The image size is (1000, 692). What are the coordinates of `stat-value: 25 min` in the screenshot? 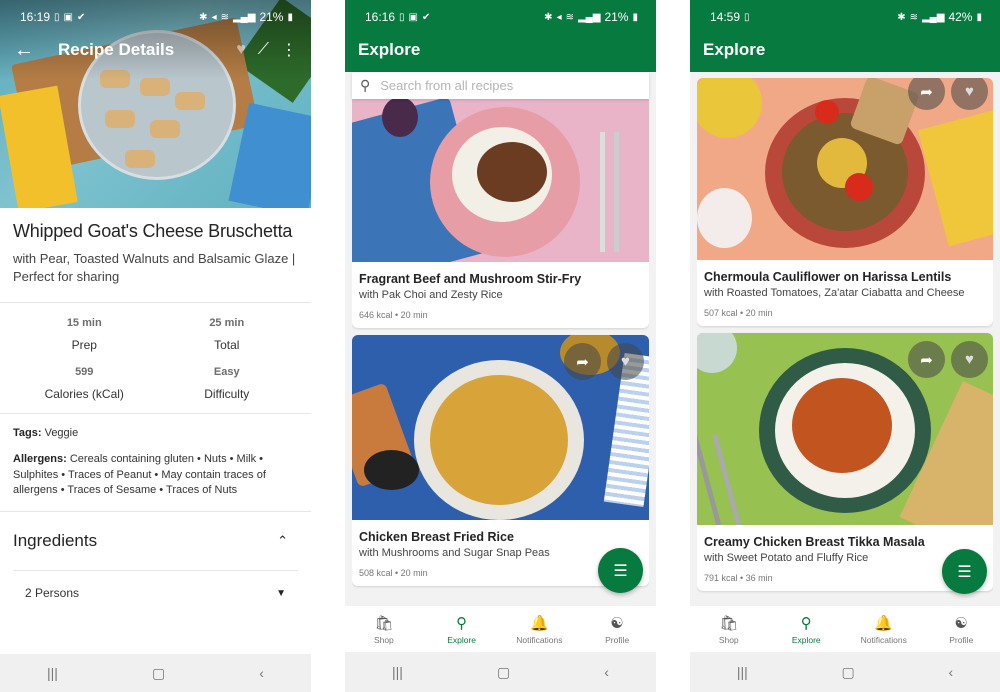 It's located at (227, 323).